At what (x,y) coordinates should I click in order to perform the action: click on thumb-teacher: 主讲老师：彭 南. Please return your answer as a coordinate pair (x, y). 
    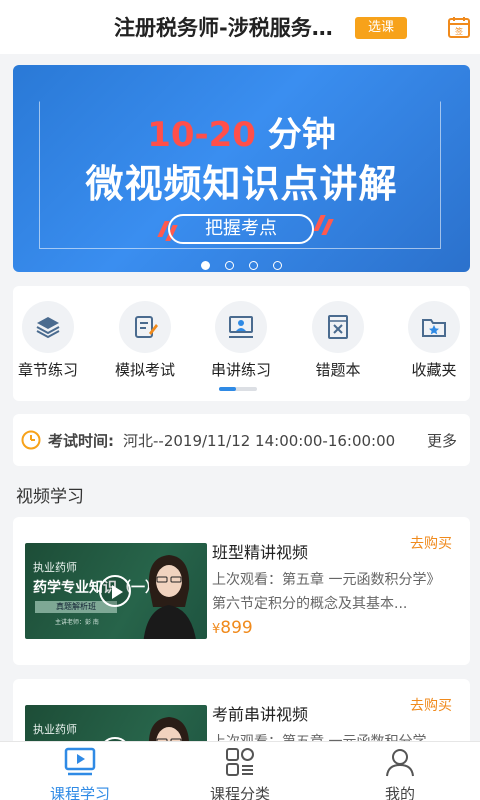
    Looking at the image, I should click on (77, 622).